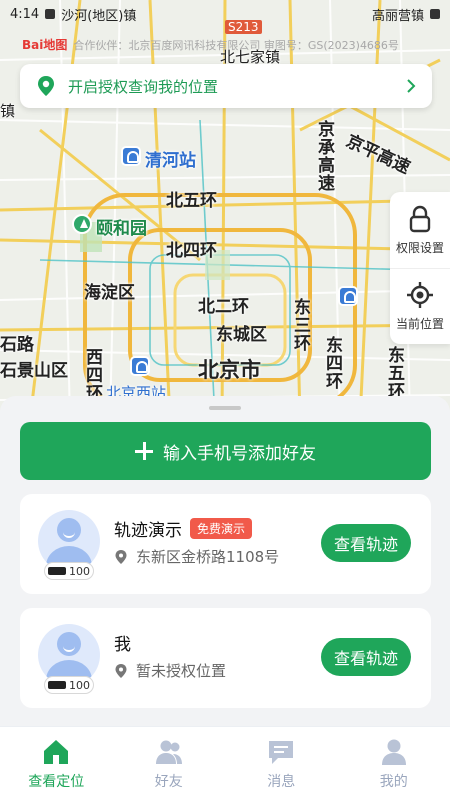 Image resolution: width=450 pixels, height=800 pixels. Describe the element at coordinates (226, 86) in the screenshot. I see `location-permission-banner: 开启授权查询我的位置` at that location.